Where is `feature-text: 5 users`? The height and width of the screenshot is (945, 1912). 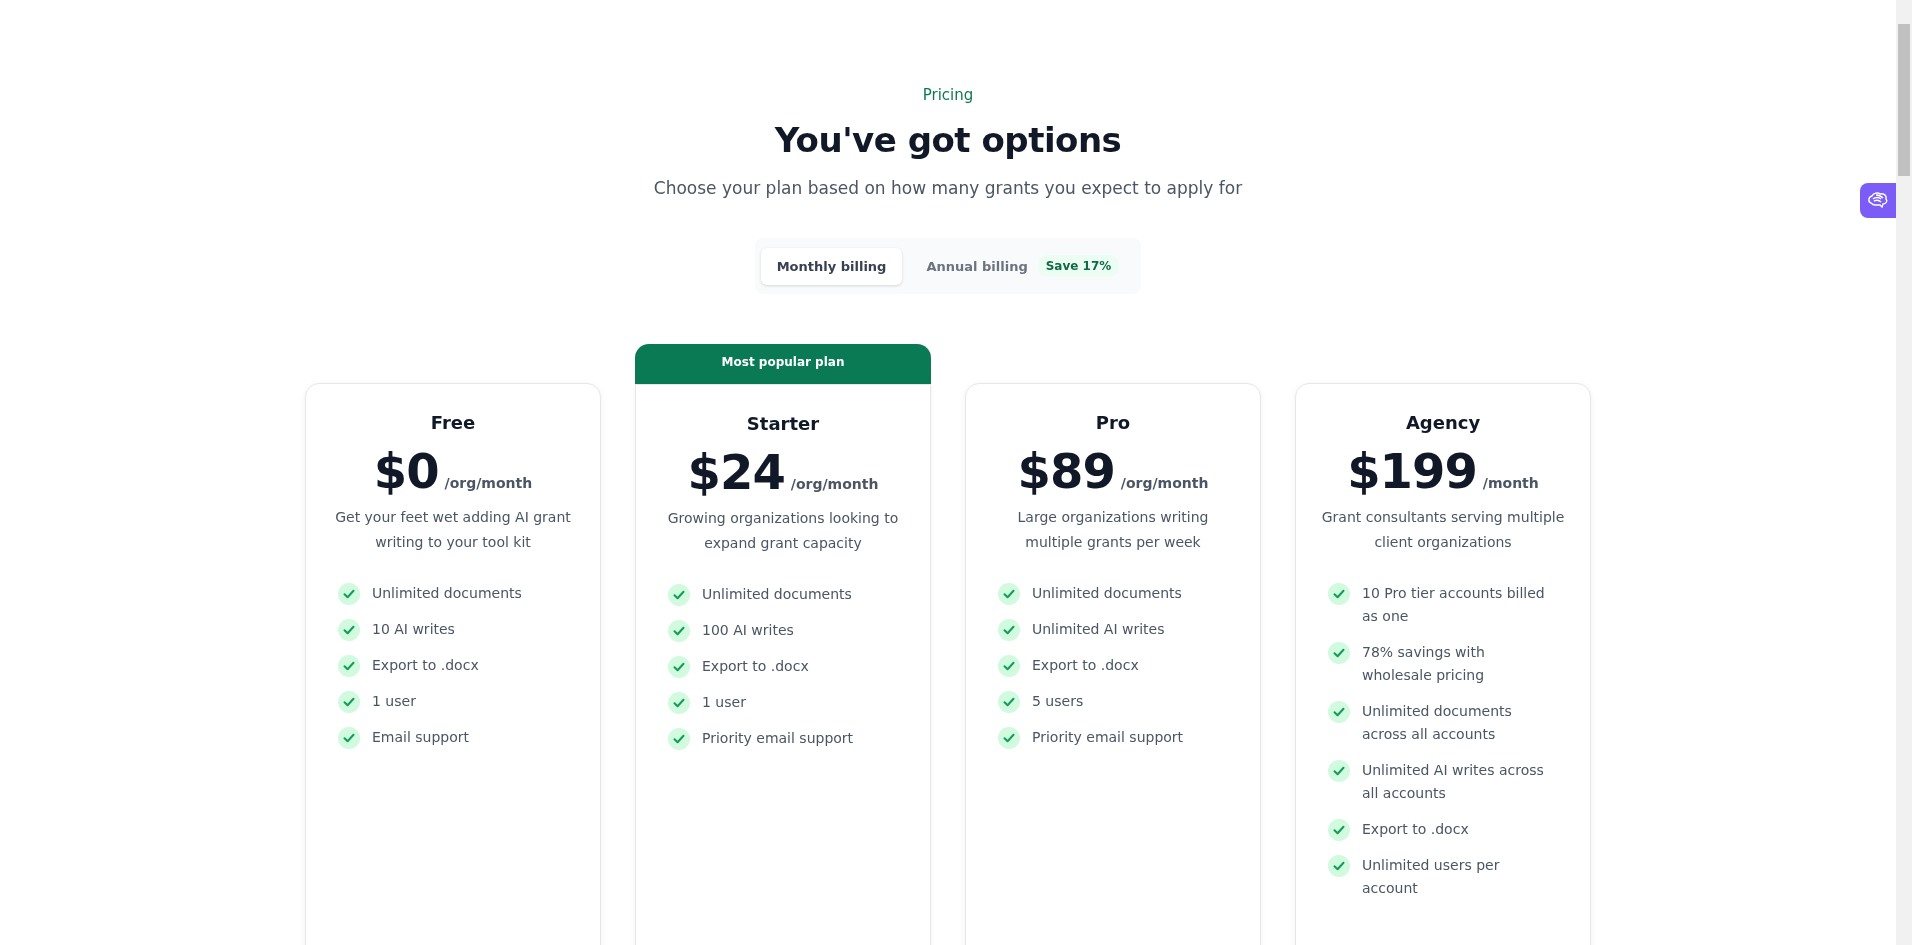
feature-text: 5 users is located at coordinates (1058, 701).